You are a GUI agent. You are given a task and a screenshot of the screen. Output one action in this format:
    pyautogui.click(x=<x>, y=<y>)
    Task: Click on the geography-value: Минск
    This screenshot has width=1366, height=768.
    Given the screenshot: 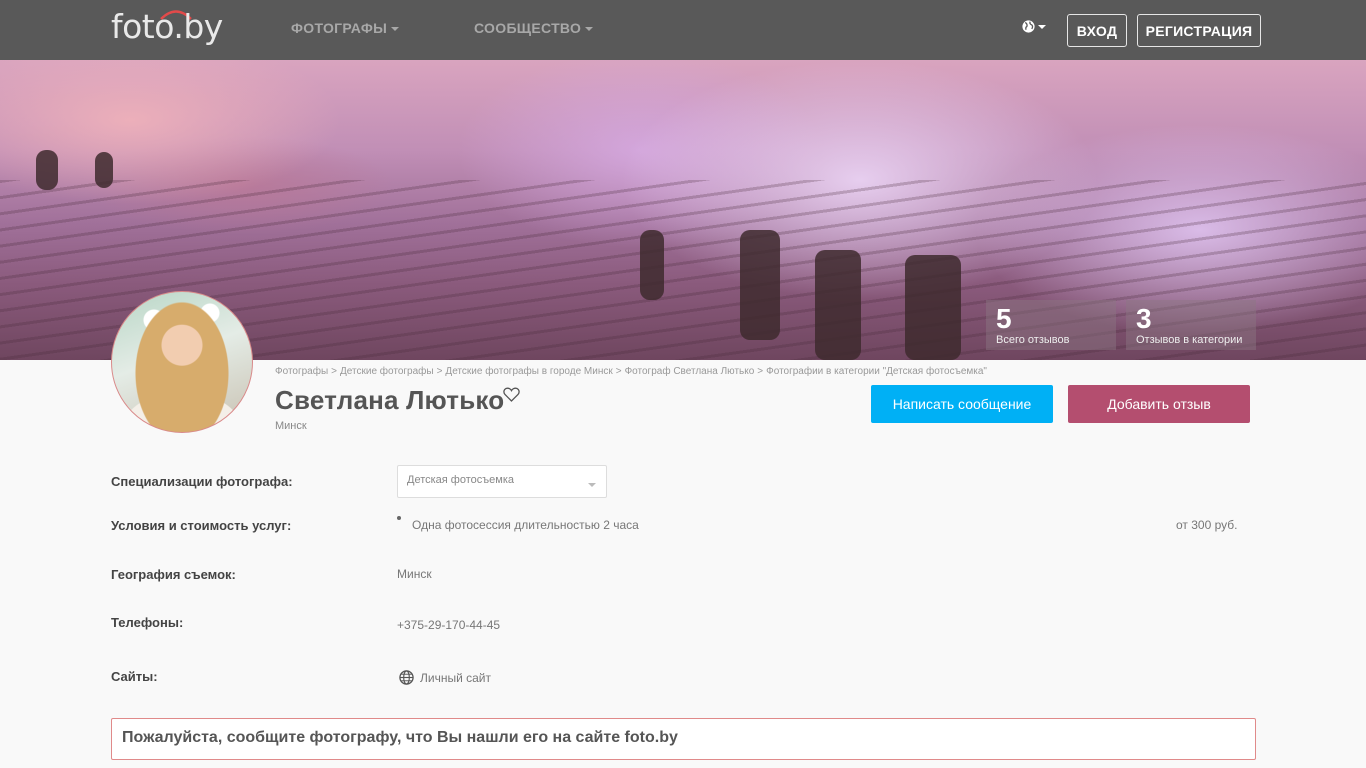 What is the action you would take?
    pyautogui.click(x=414, y=574)
    